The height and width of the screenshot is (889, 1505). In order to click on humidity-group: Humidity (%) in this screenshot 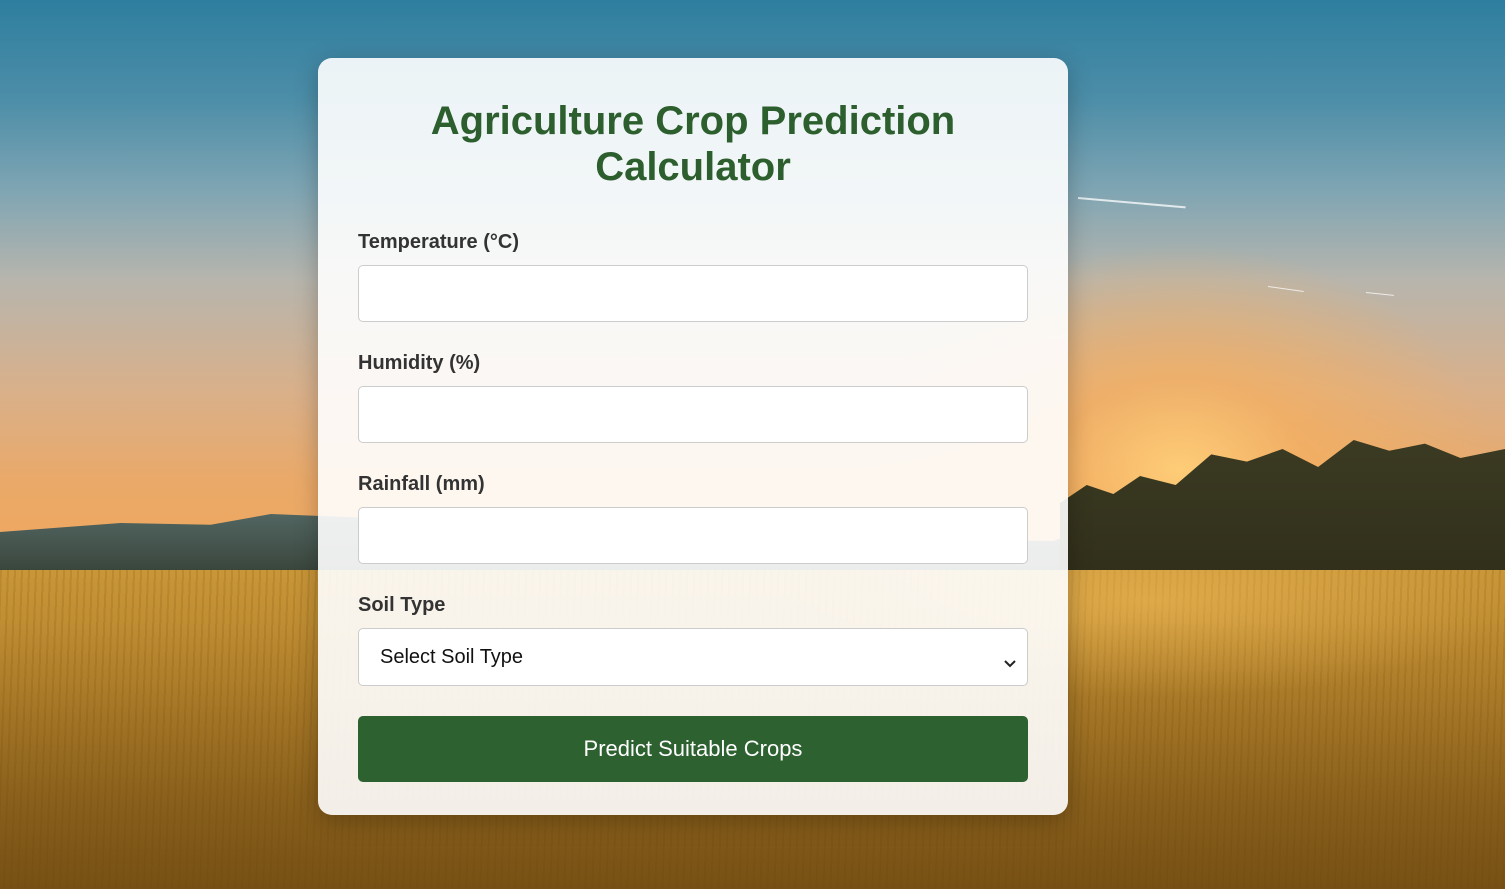, I will do `click(693, 397)`.